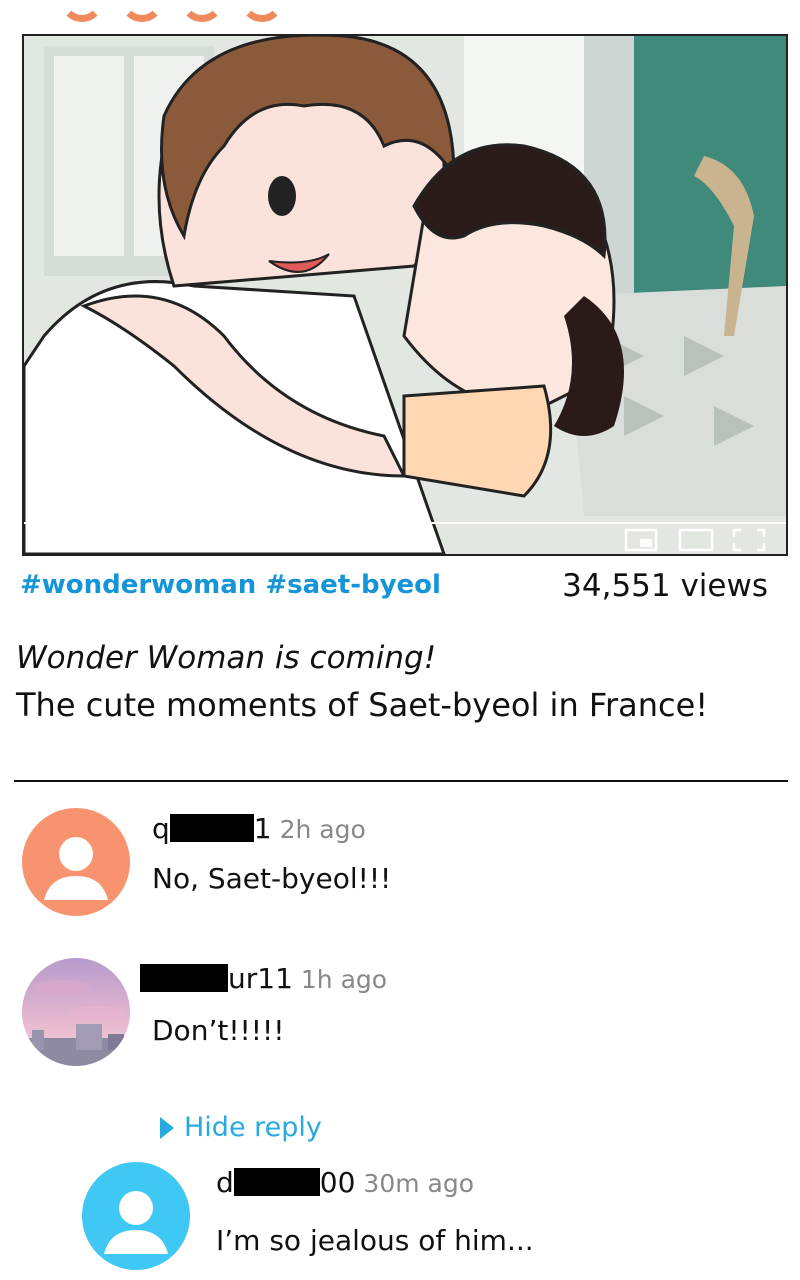  I want to click on comment-time: 1h ago, so click(344, 979).